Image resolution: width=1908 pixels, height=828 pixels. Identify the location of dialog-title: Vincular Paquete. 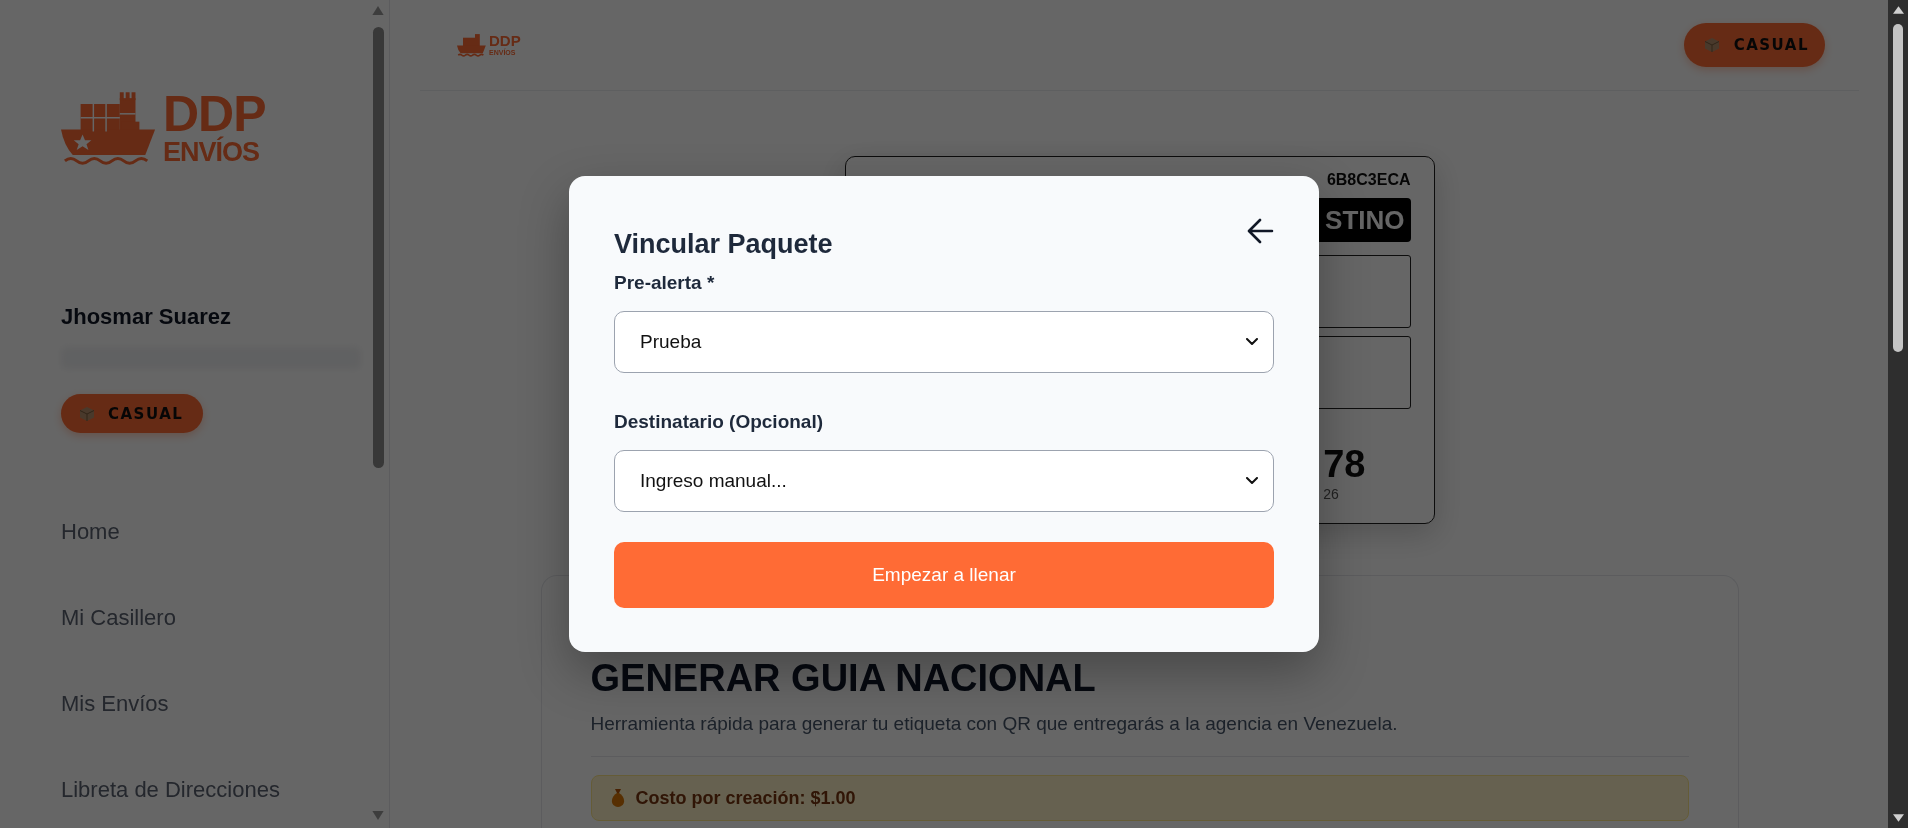
(723, 244).